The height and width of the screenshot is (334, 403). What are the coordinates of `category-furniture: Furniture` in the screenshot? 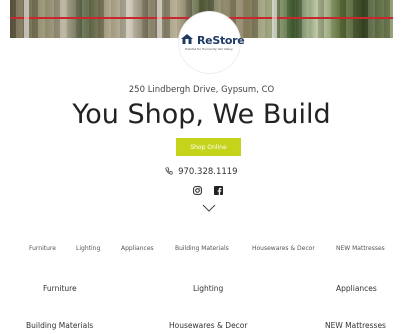 It's located at (60, 288).